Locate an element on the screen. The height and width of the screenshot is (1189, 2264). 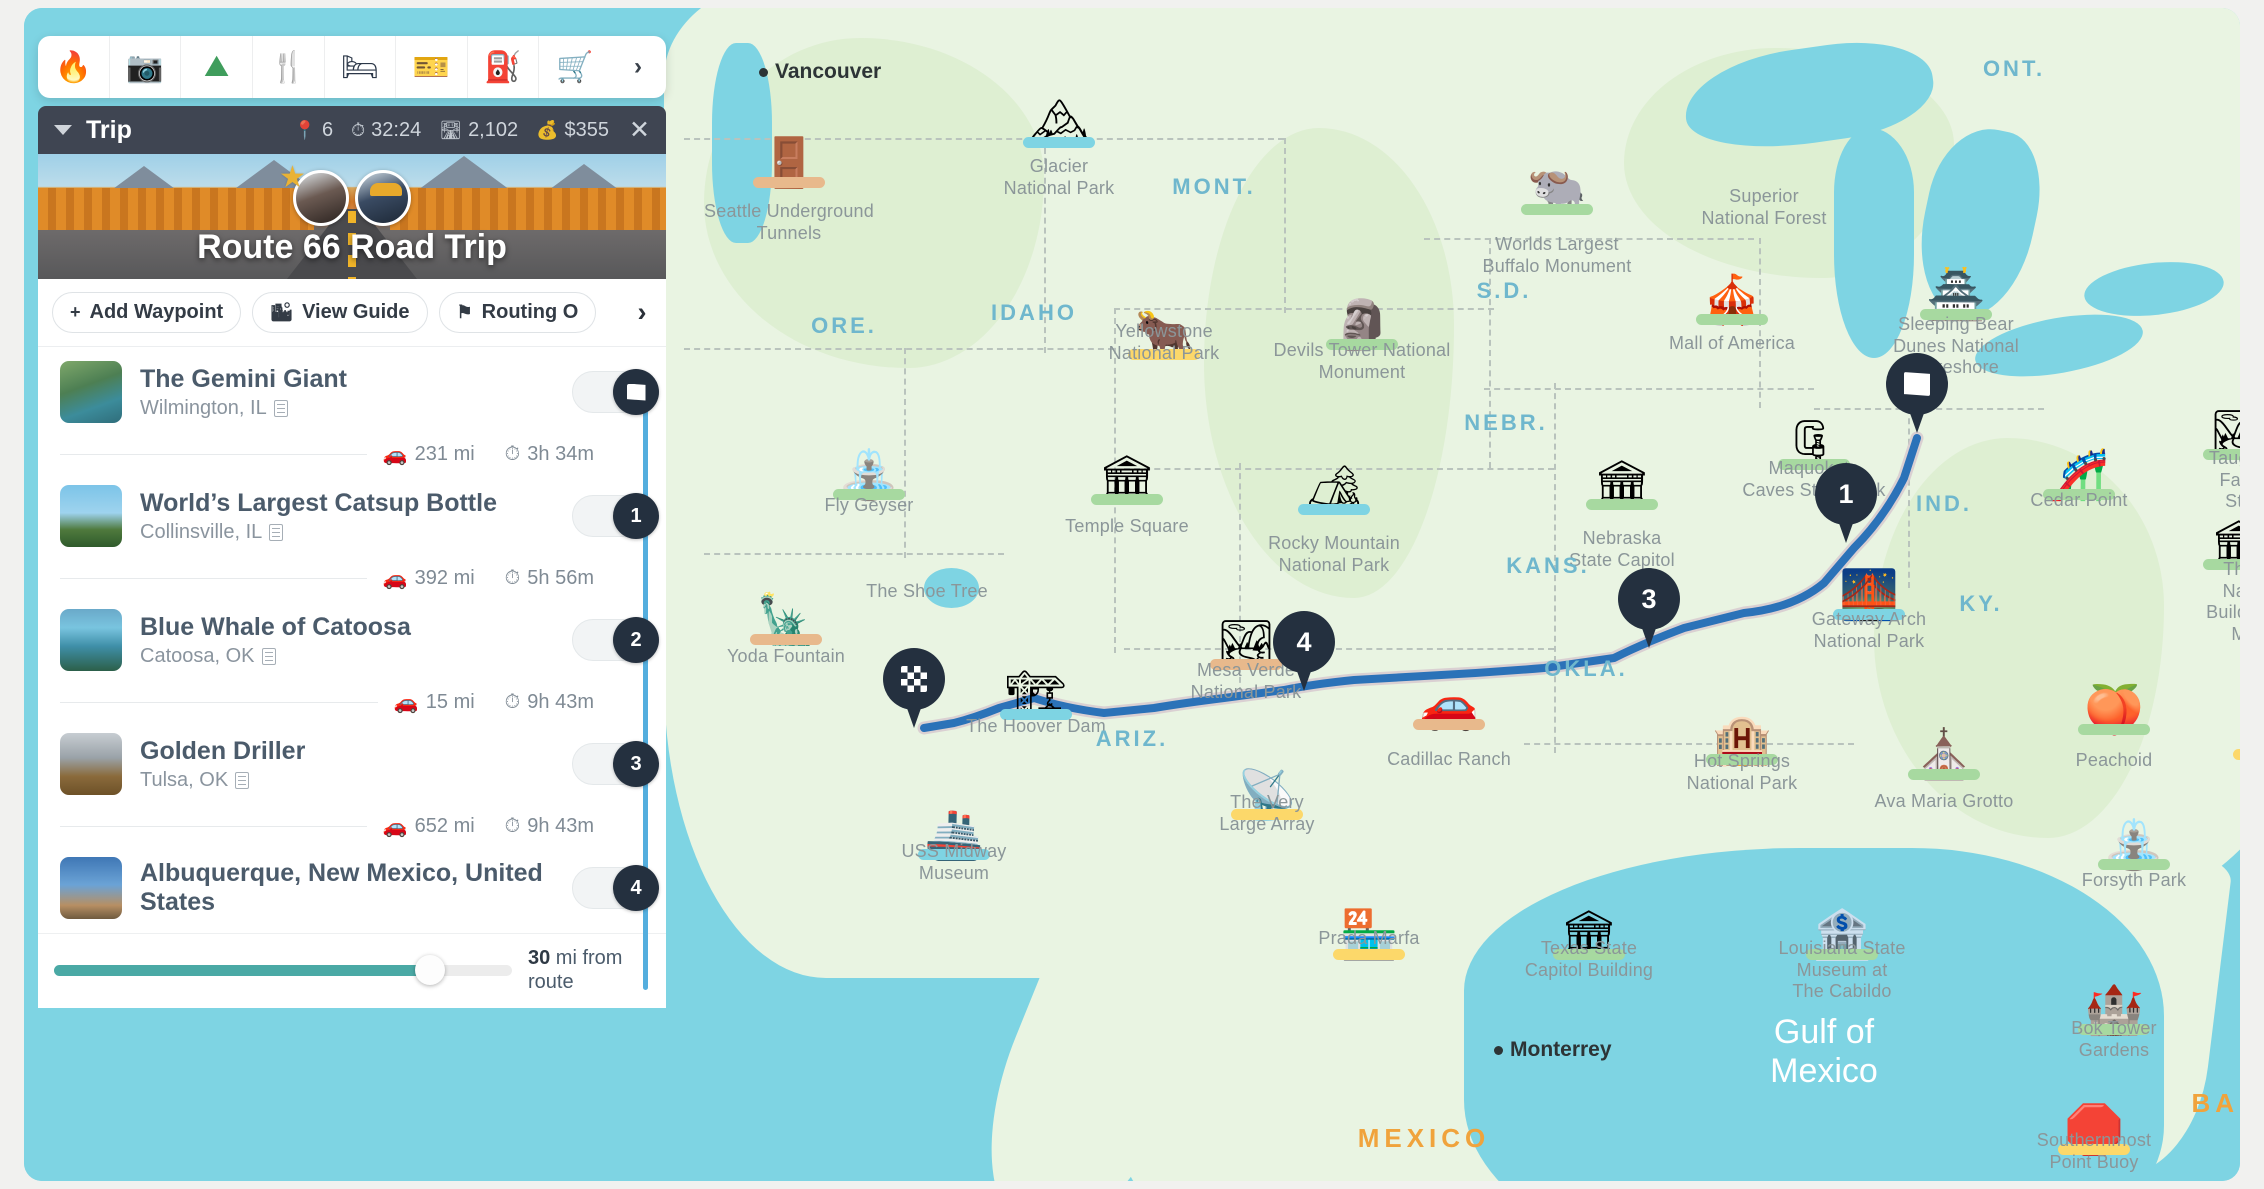
collapse-caret-icon is located at coordinates (63, 130).